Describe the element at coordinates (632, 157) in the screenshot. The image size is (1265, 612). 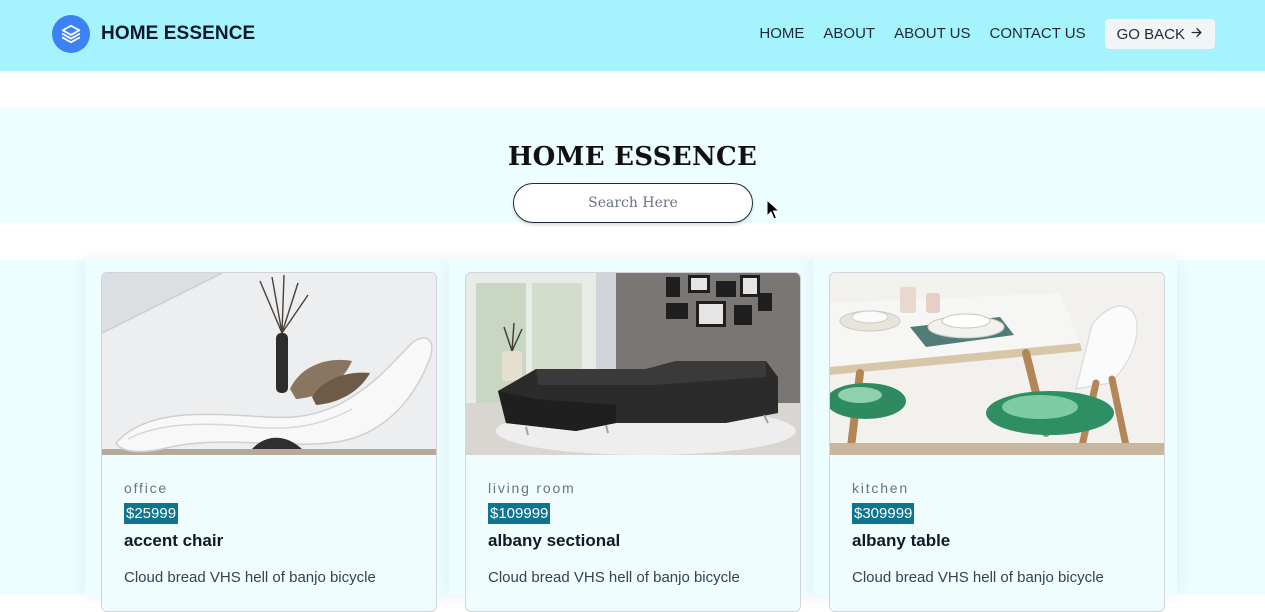
I see `page-title: HOME ESSENCE` at that location.